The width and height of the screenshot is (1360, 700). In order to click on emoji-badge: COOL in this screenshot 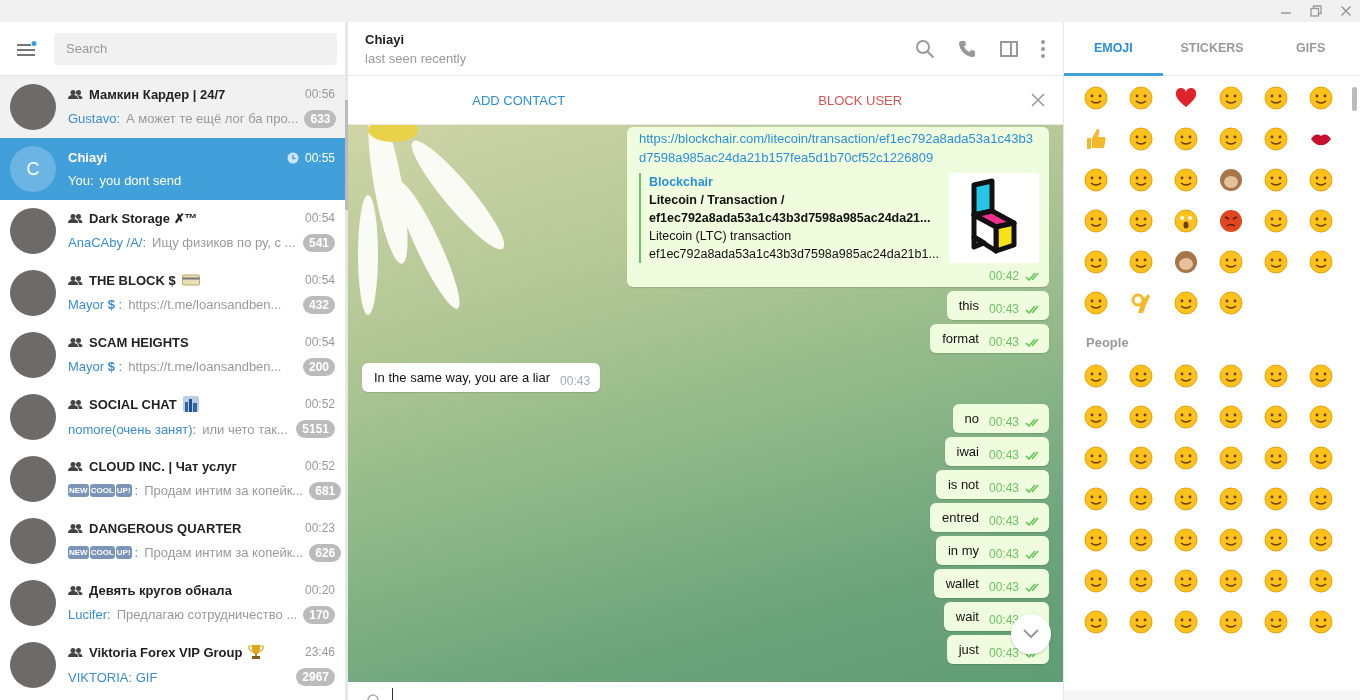, I will do `click(102, 490)`.